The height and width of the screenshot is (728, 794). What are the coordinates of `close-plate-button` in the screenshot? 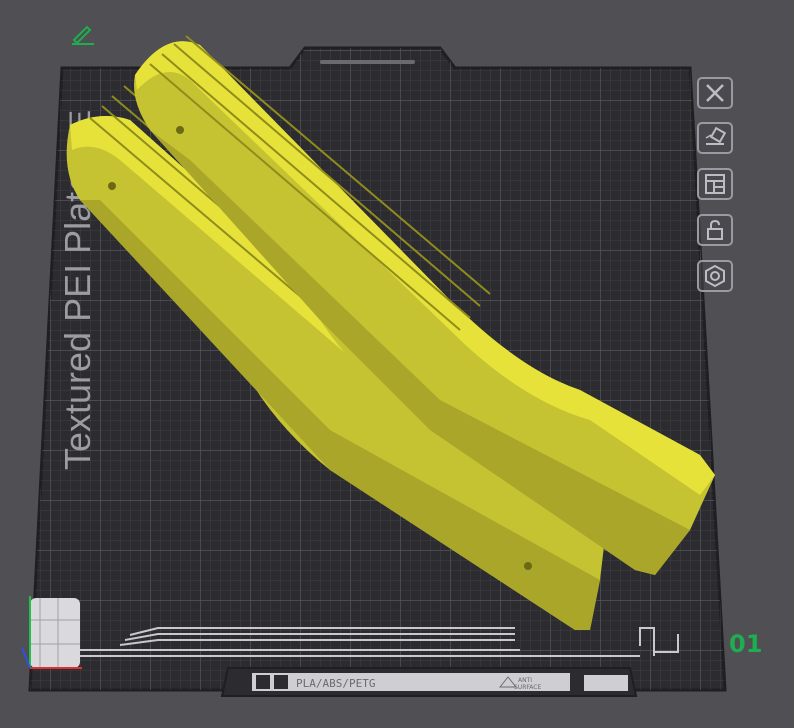 It's located at (715, 93).